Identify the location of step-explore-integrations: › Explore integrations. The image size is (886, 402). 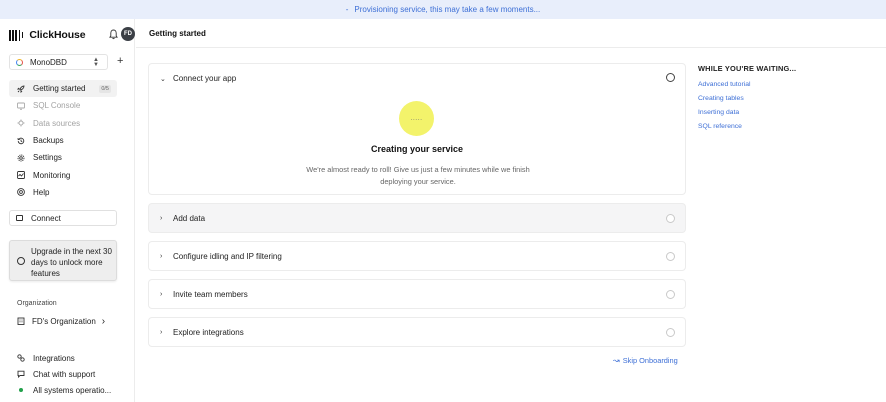
(417, 332).